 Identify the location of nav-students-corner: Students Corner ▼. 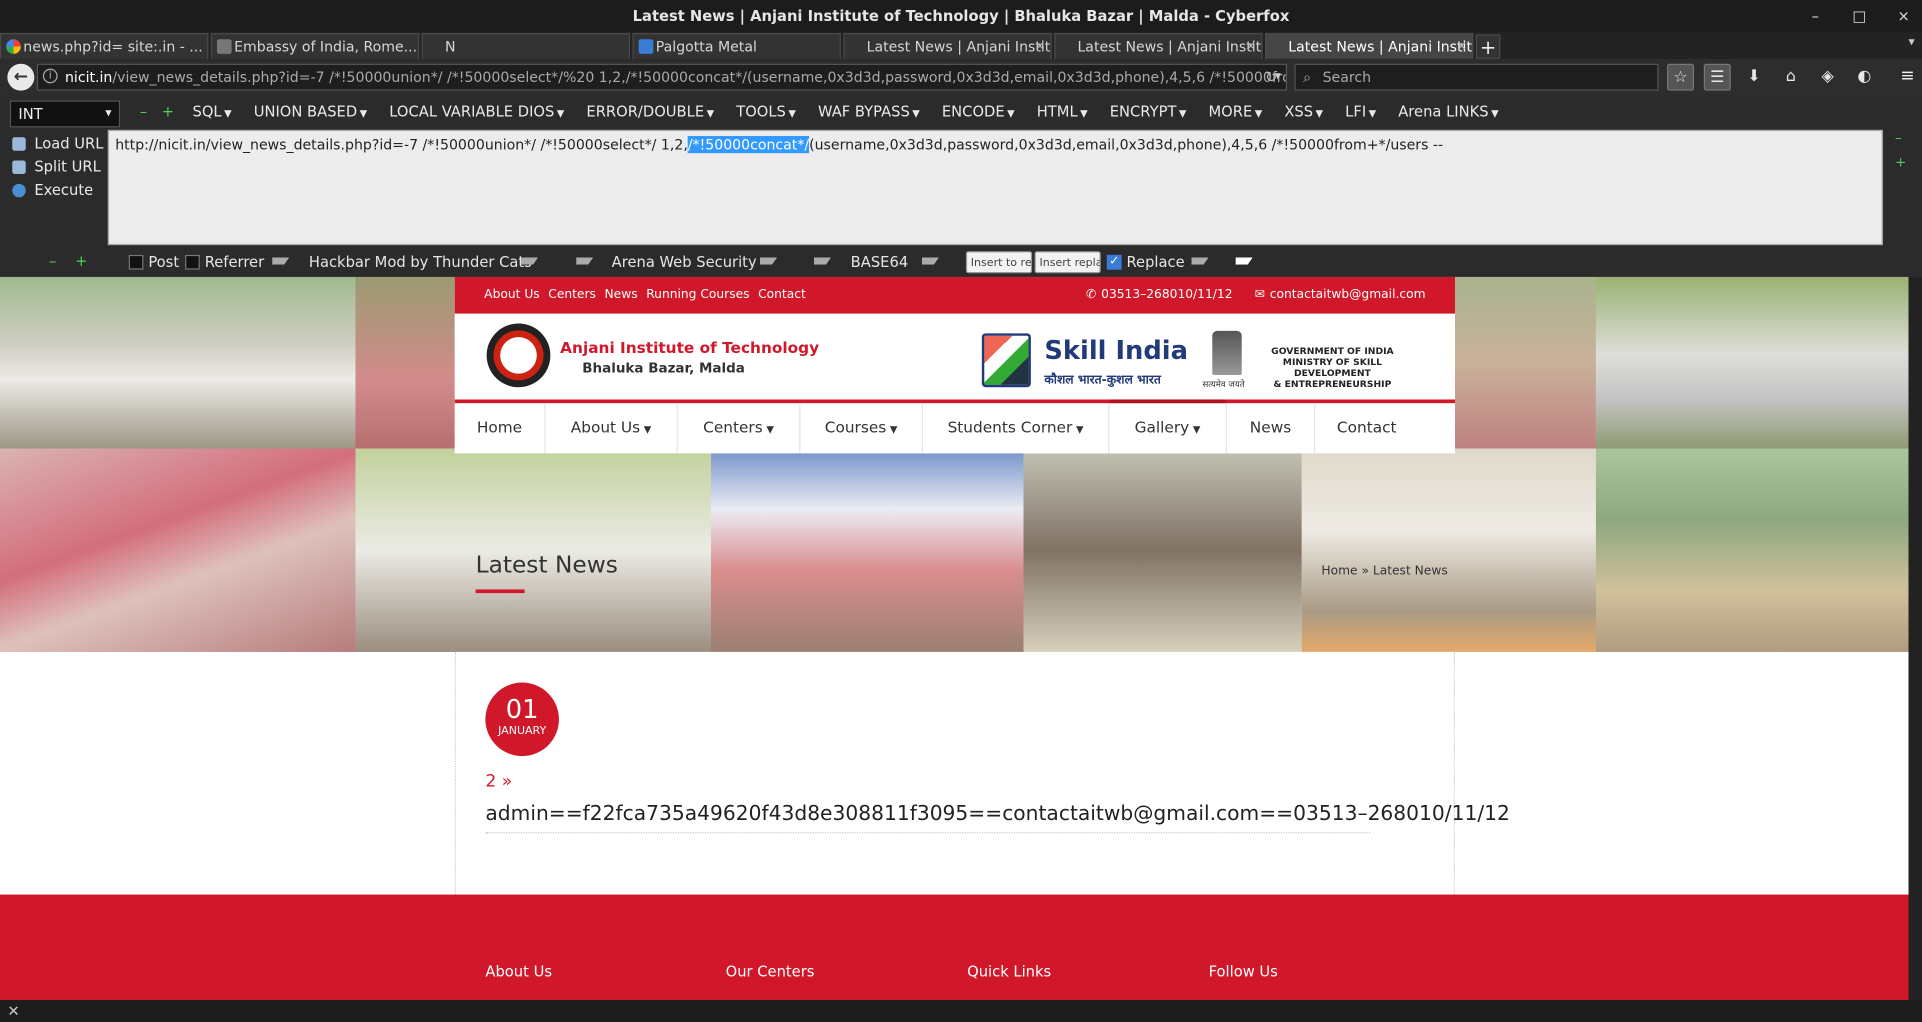
(1016, 428).